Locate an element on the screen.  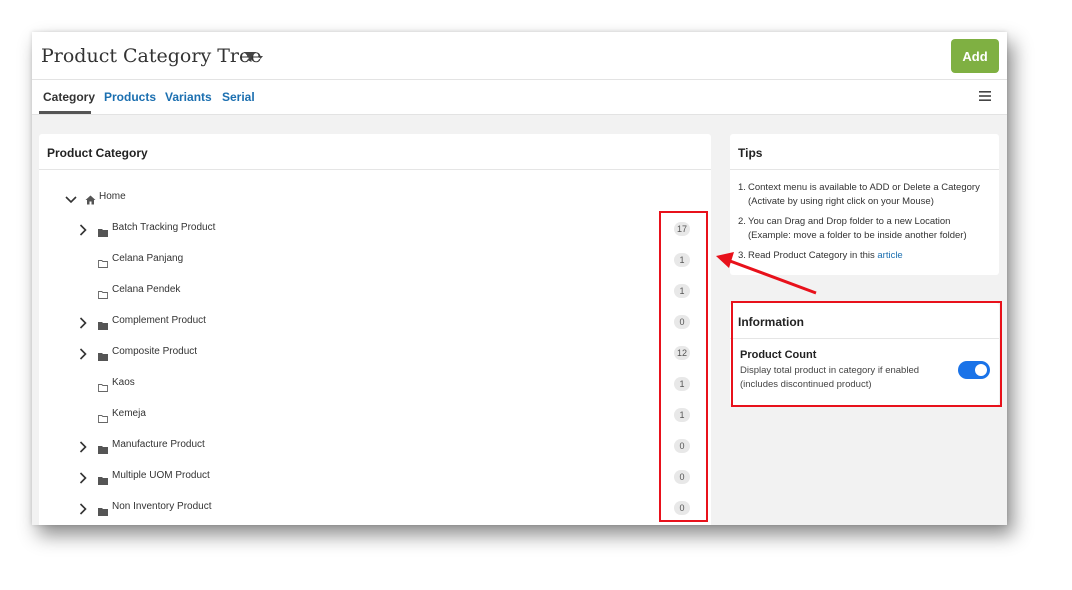
tree-label: Kemeja is located at coordinates (129, 413).